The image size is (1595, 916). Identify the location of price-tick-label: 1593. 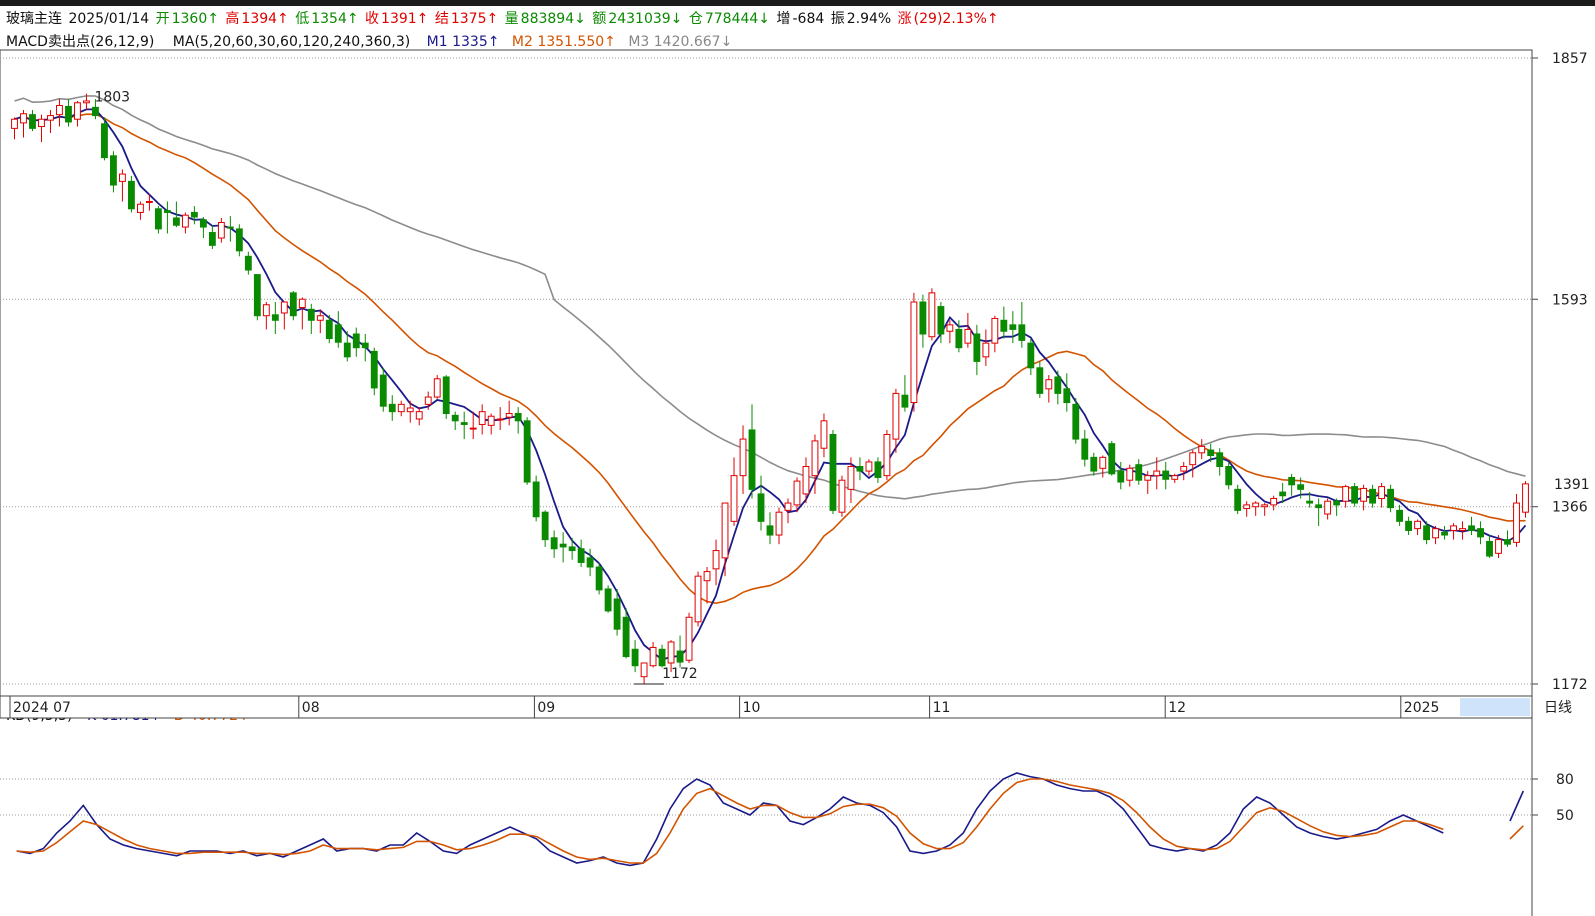
(1570, 300).